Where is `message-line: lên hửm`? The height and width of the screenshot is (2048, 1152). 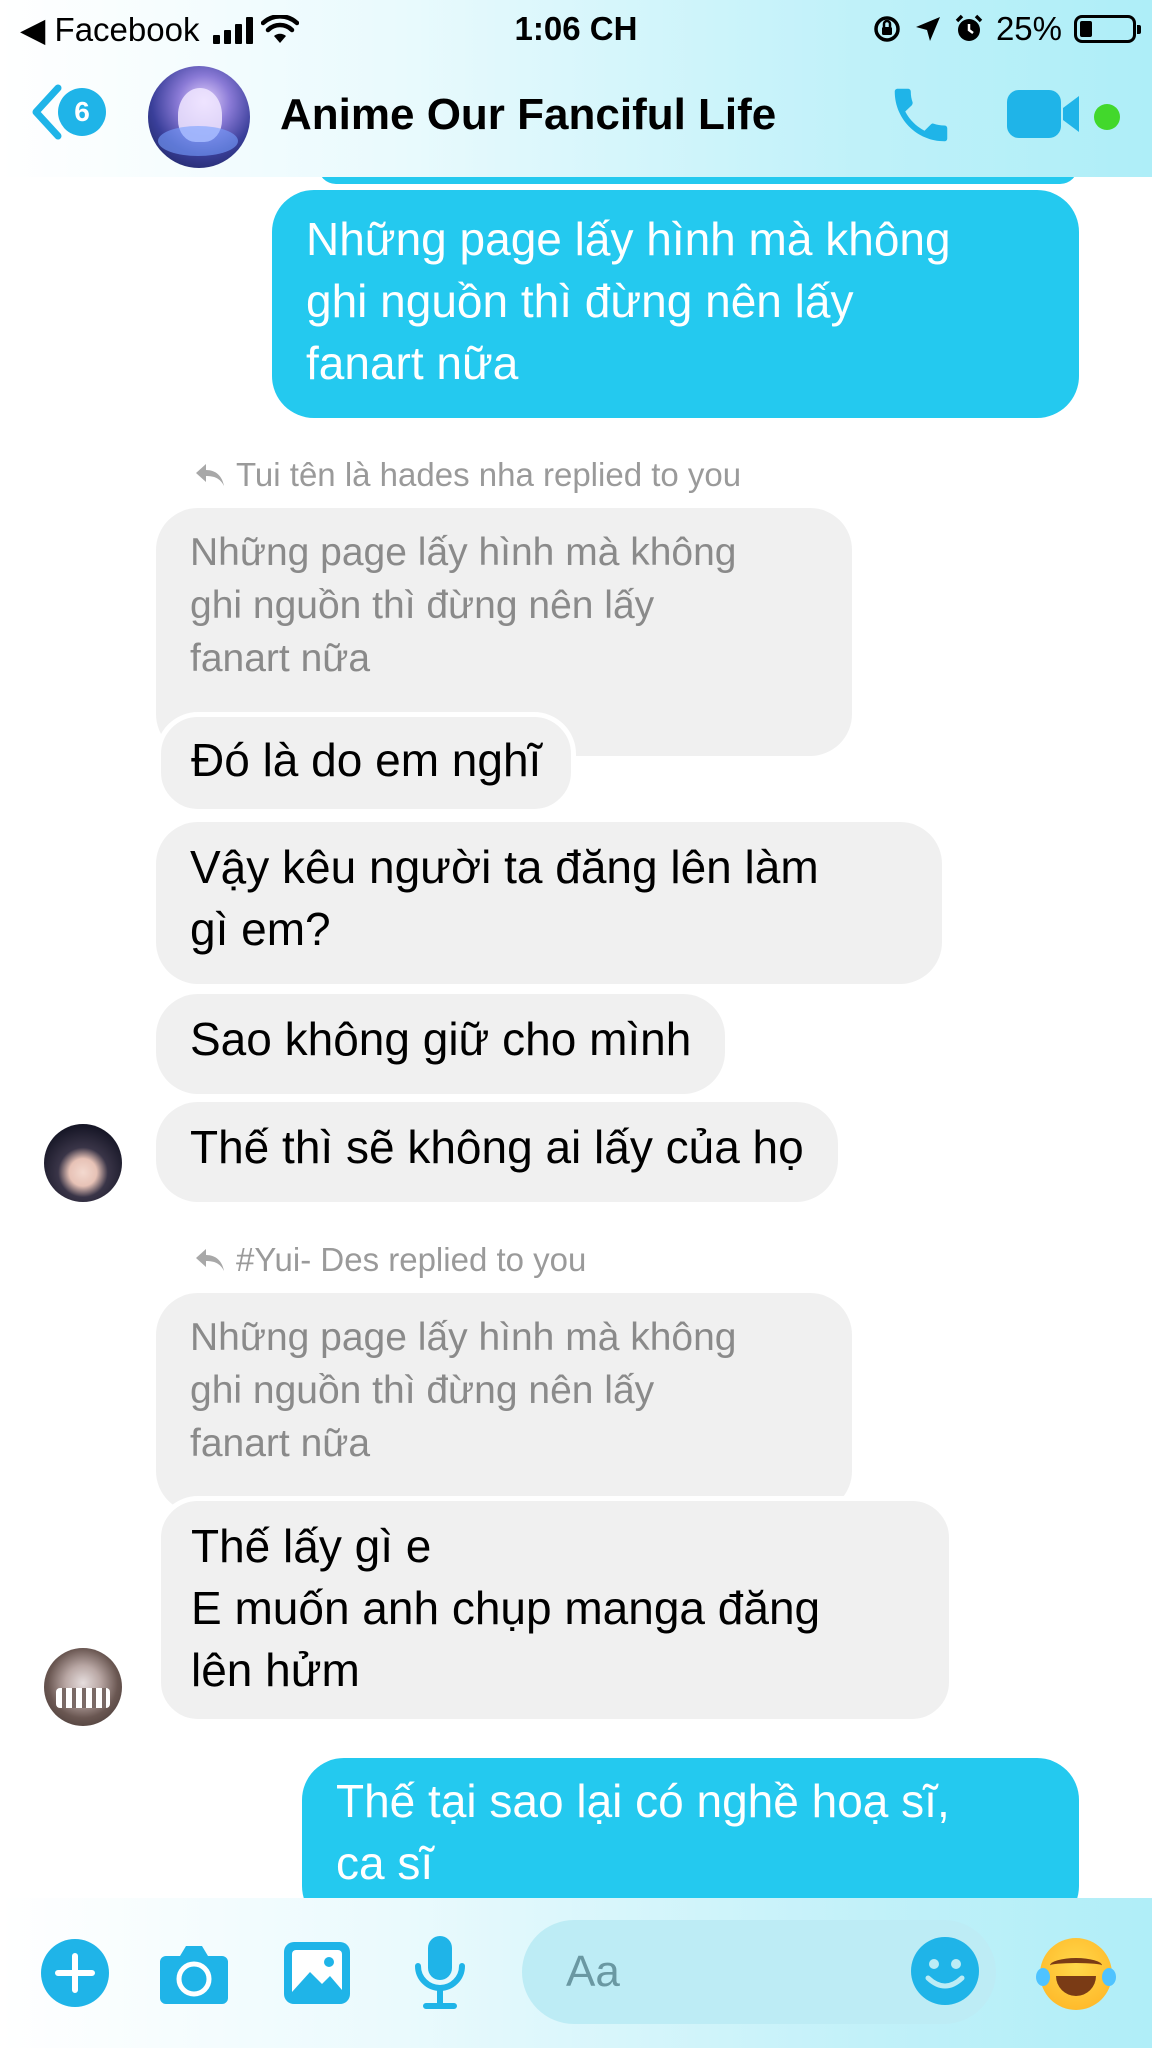
message-line: lên hửm is located at coordinates (275, 1670).